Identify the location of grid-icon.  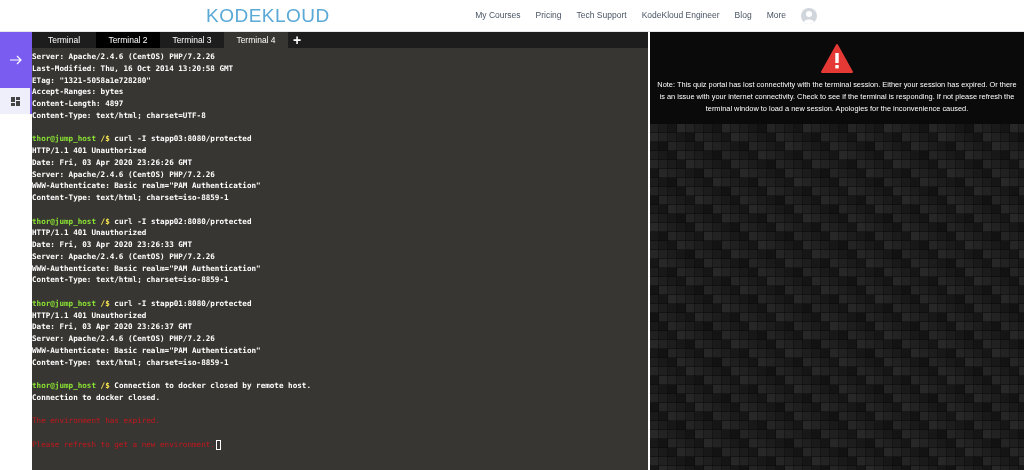
(15, 101).